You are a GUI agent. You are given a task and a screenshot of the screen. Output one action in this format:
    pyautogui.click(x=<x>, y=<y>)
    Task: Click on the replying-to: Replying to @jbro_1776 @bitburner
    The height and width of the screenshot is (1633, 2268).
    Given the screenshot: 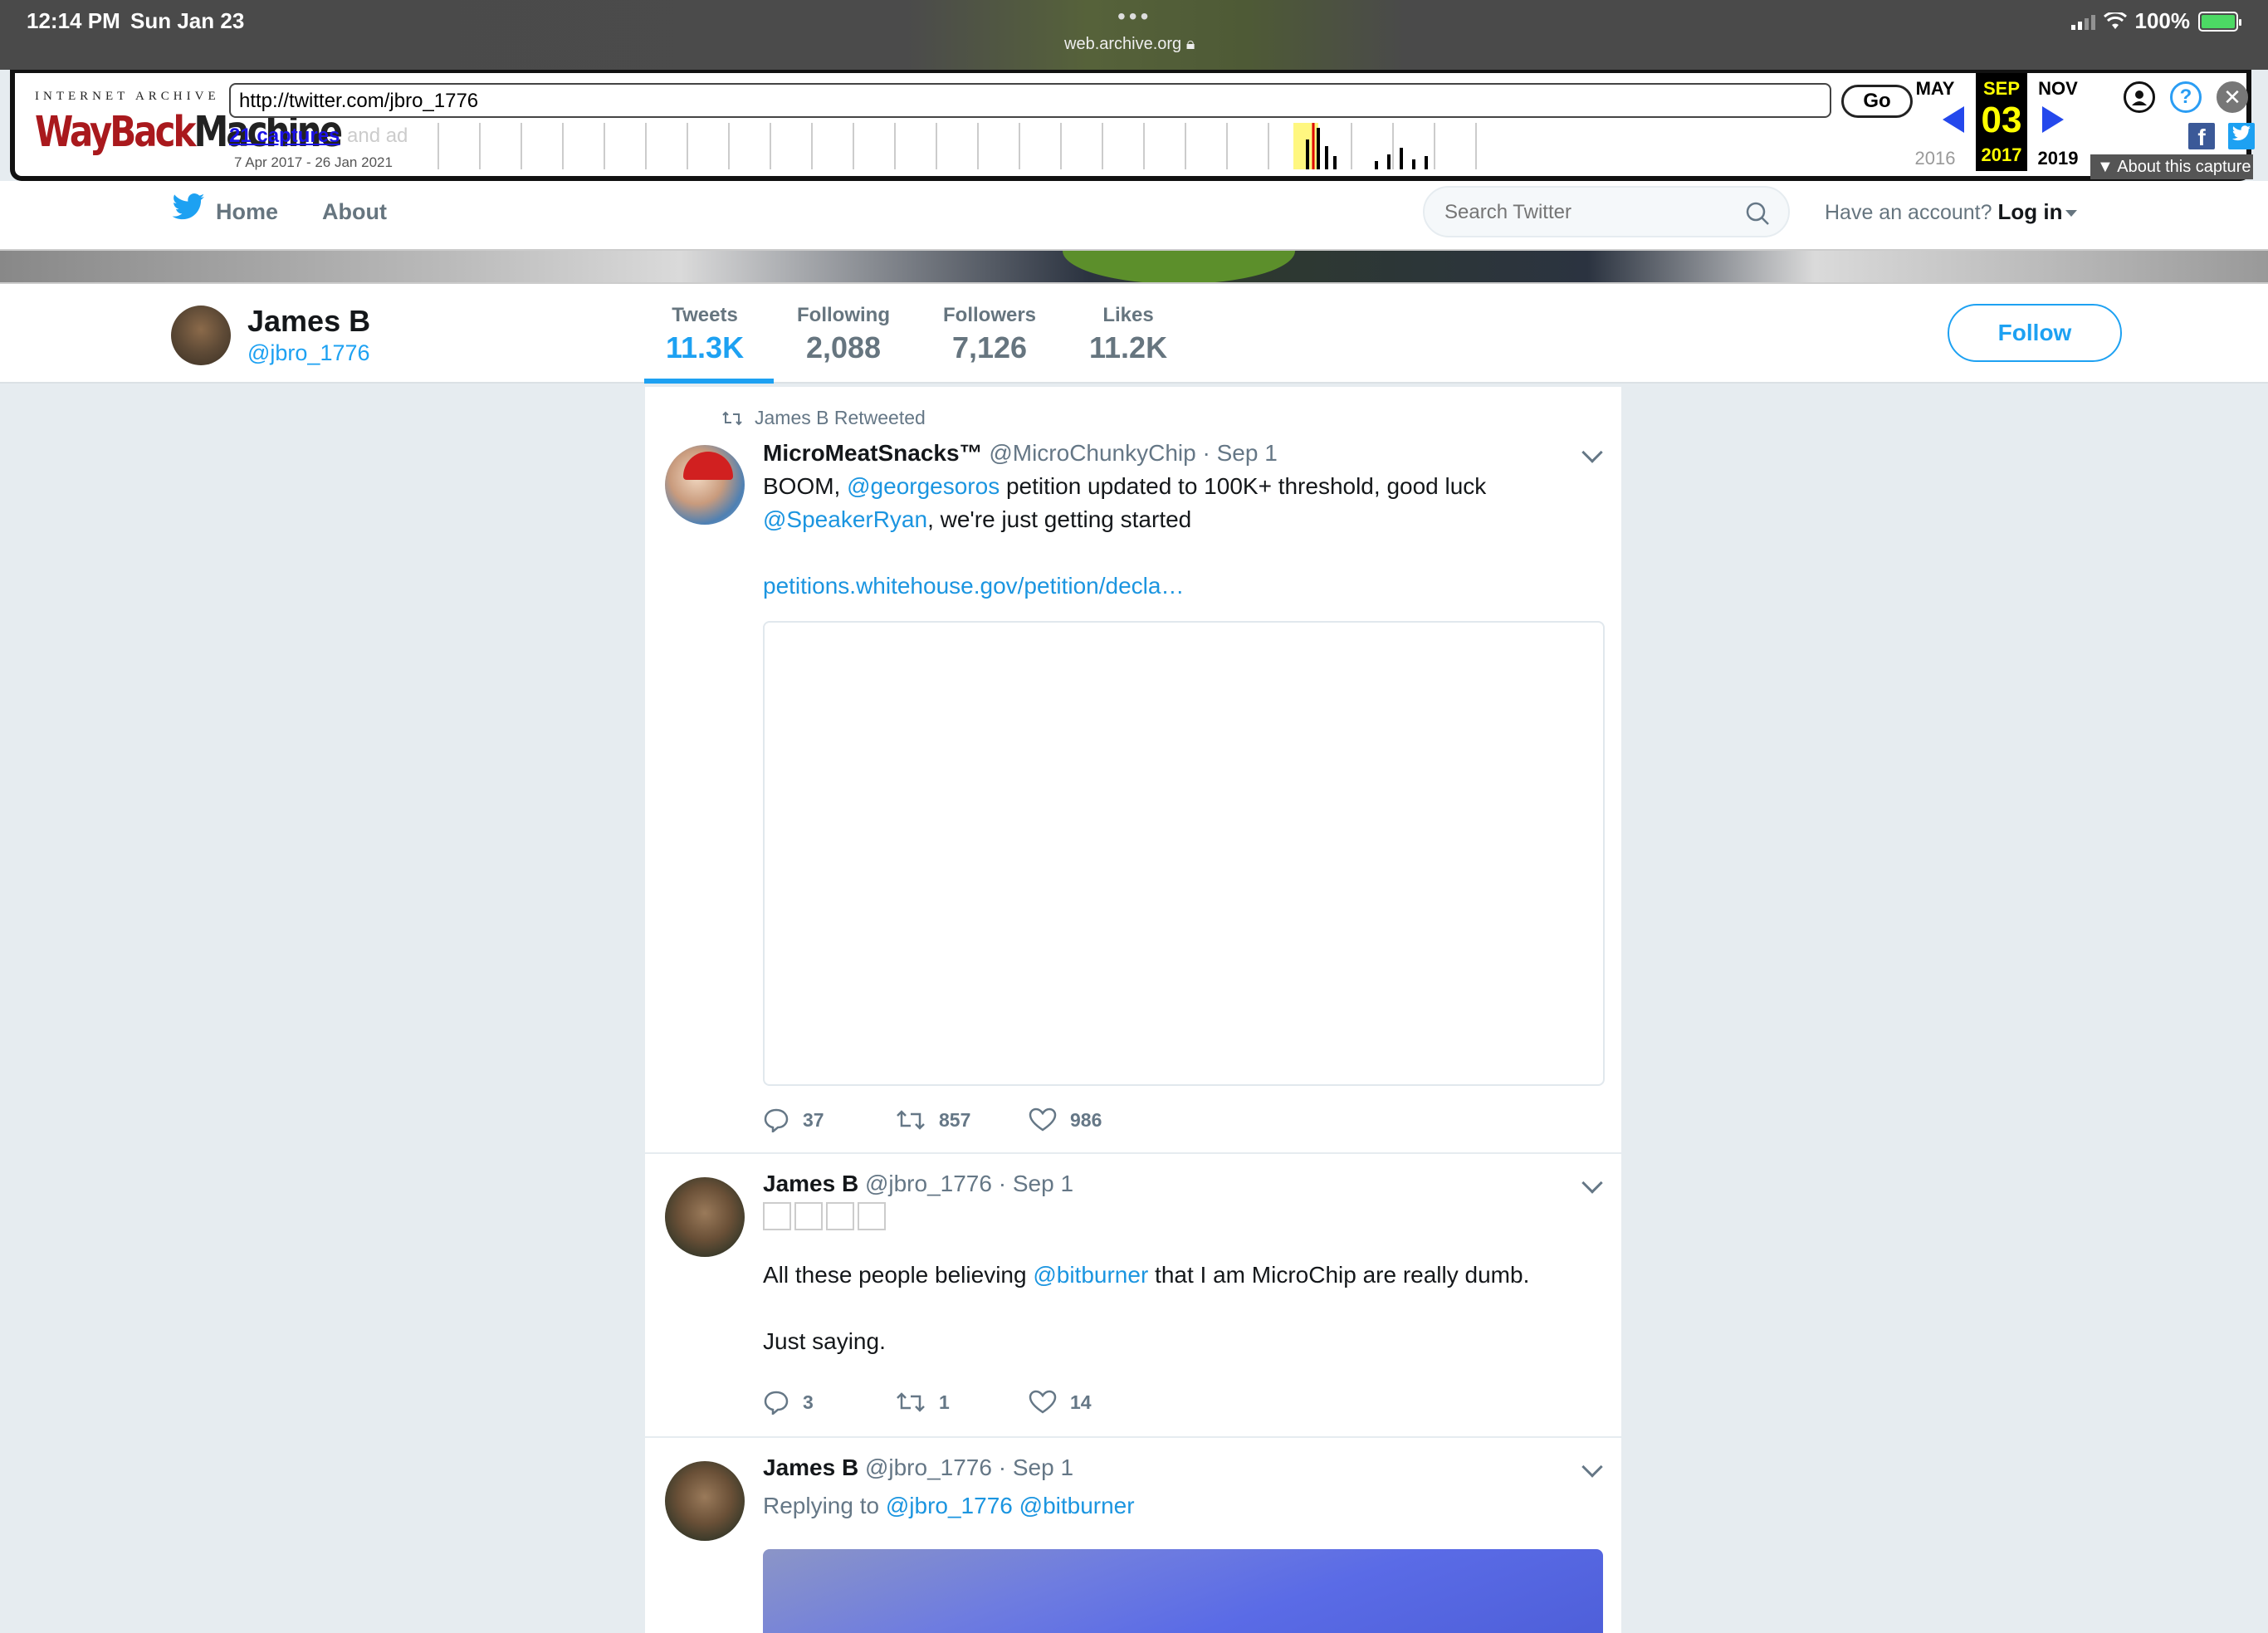 What is the action you would take?
    pyautogui.click(x=949, y=1505)
    